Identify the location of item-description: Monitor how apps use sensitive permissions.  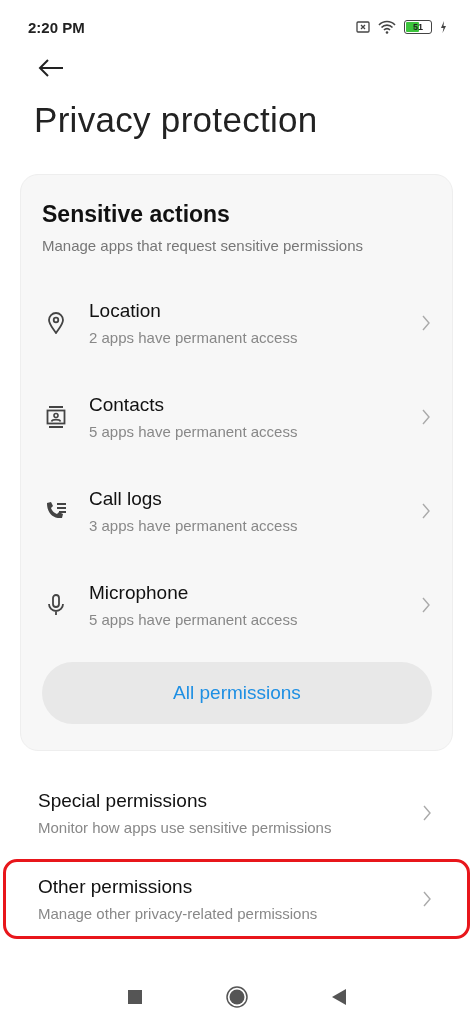
(185, 827).